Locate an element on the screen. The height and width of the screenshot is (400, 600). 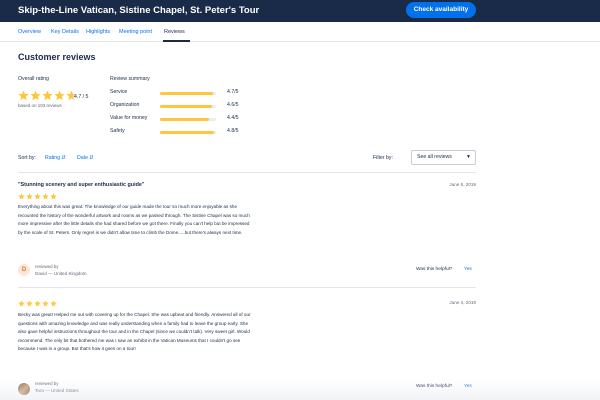
customer-reviews-heading: Customer reviews is located at coordinates (57, 57).